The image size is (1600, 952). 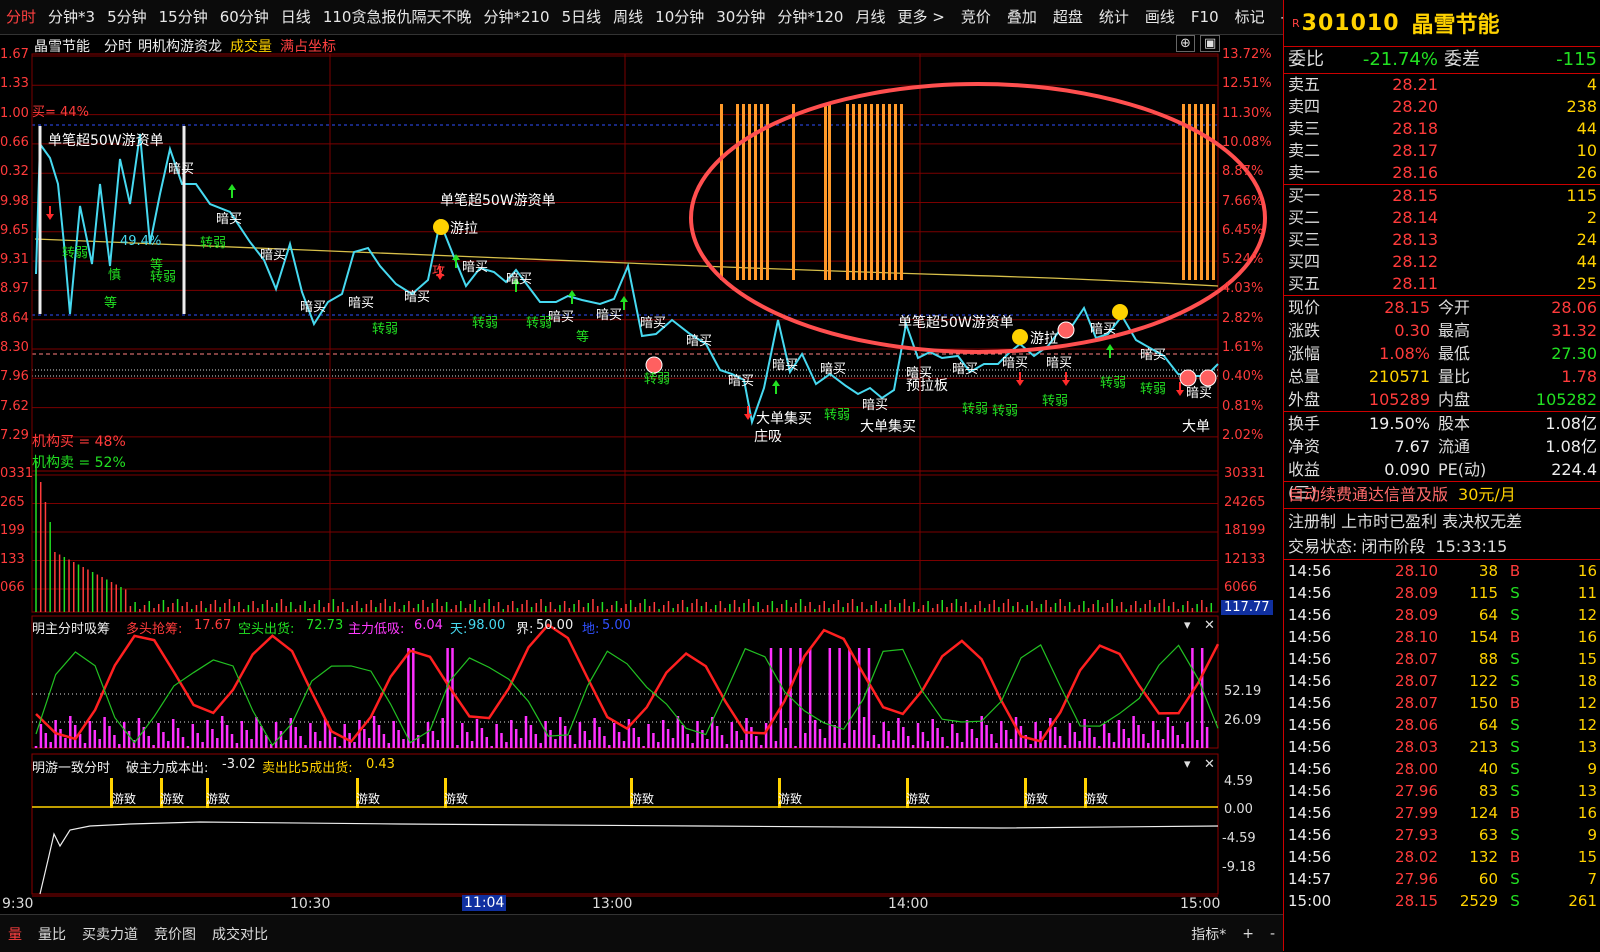 I want to click on ind1-collapse-icon: ▾, so click(x=1187, y=625).